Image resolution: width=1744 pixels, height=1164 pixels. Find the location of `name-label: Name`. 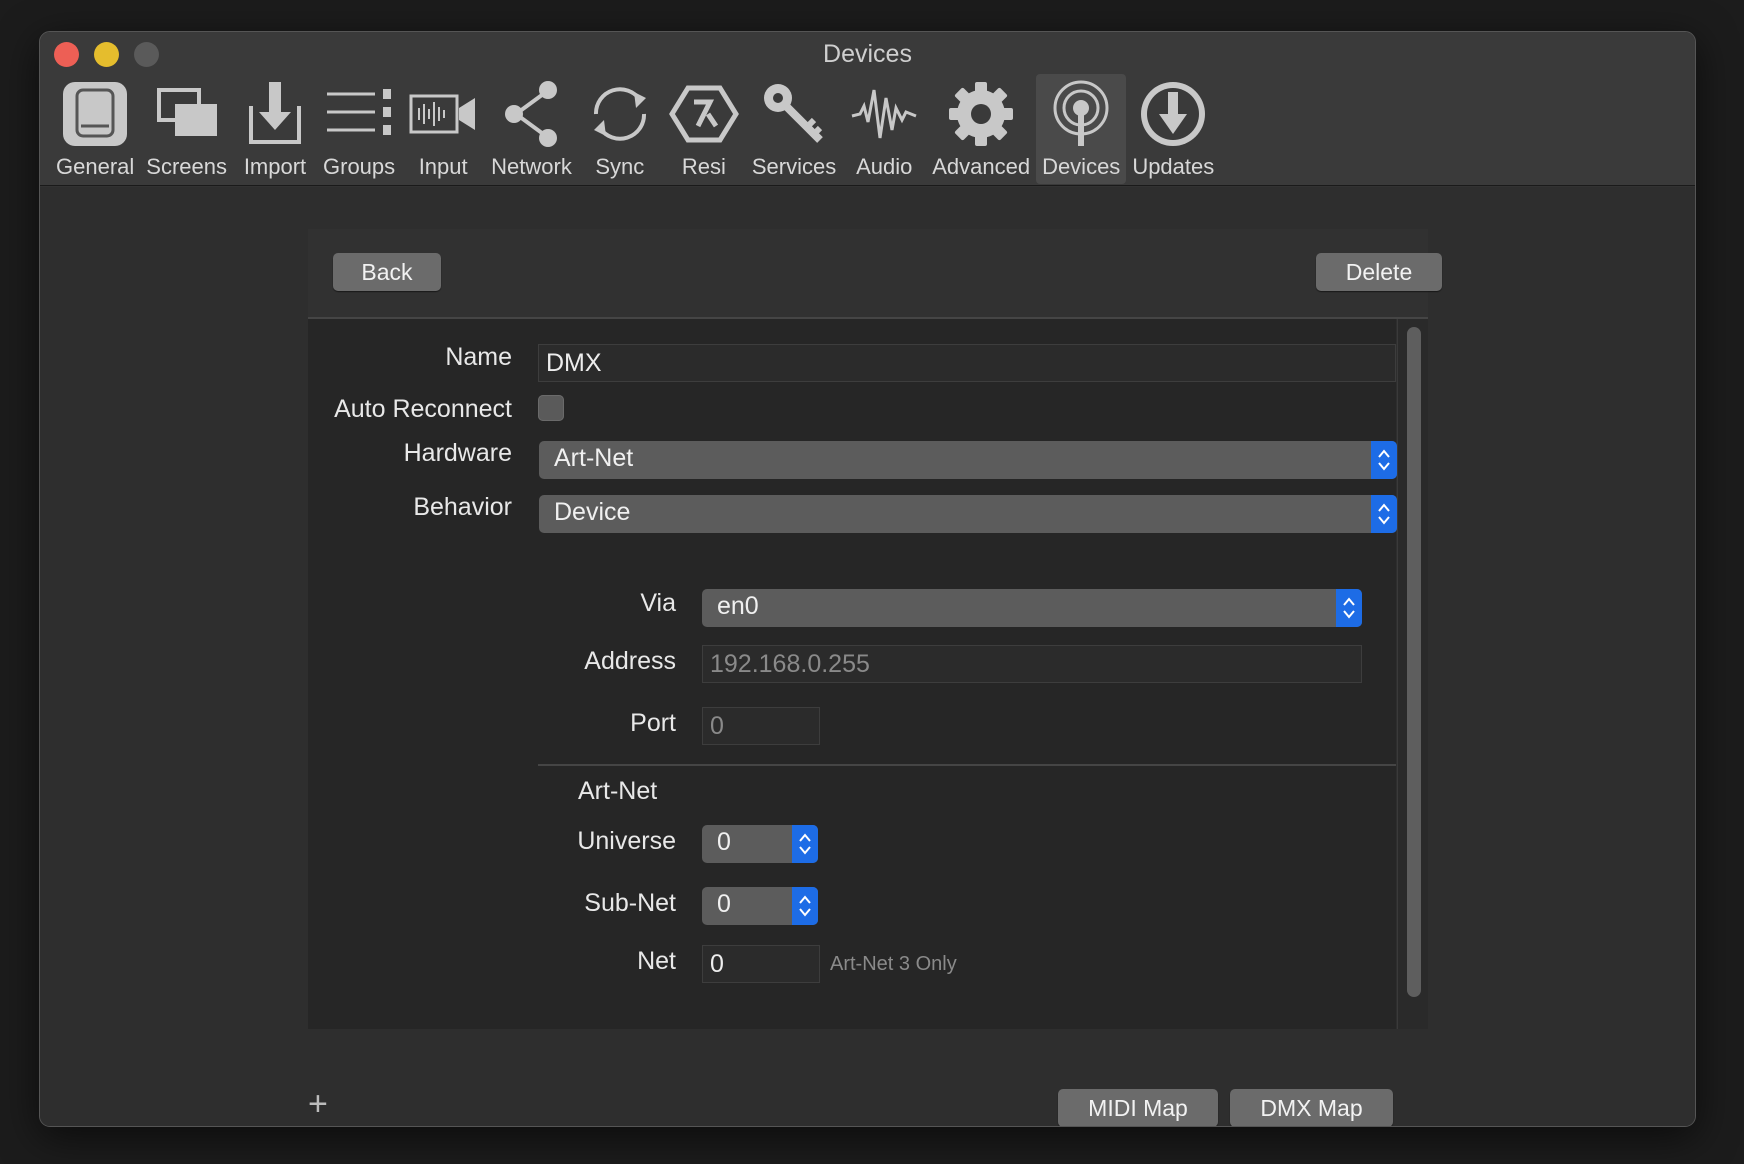

name-label: Name is located at coordinates (478, 357).